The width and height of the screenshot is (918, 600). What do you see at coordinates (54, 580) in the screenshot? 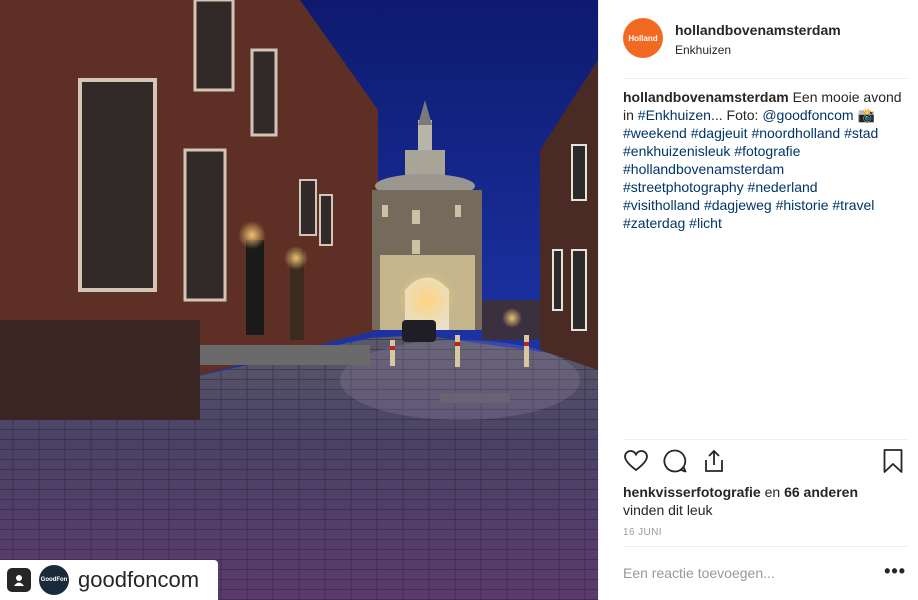
I see `repost-avatar: GoodFon` at bounding box center [54, 580].